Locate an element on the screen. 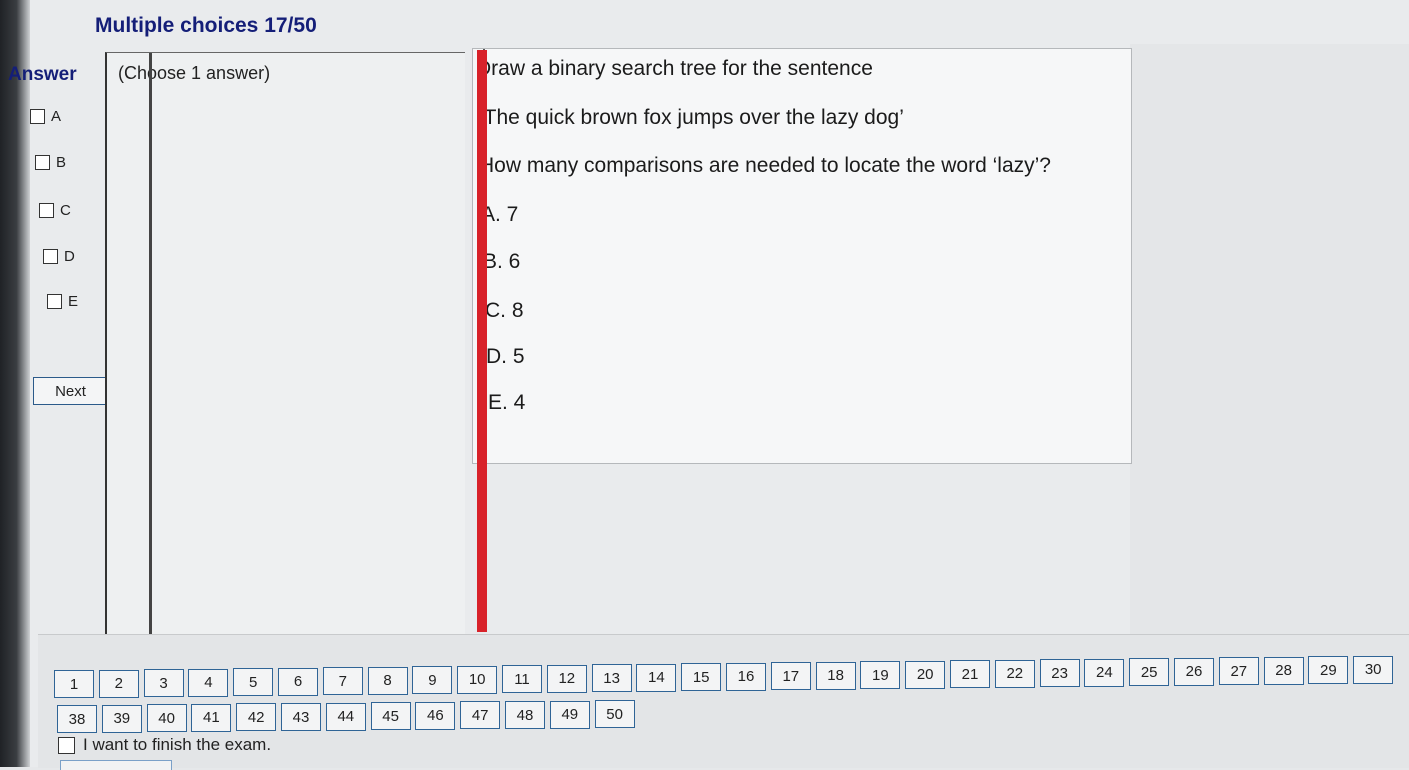 This screenshot has width=1409, height=770. choice-text: B. 6 is located at coordinates (502, 261).